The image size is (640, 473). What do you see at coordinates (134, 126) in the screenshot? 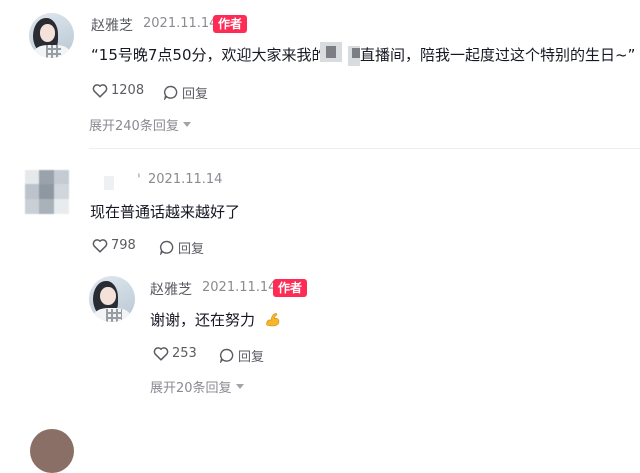
I see `expand-replies-label: 展开240条回复` at bounding box center [134, 126].